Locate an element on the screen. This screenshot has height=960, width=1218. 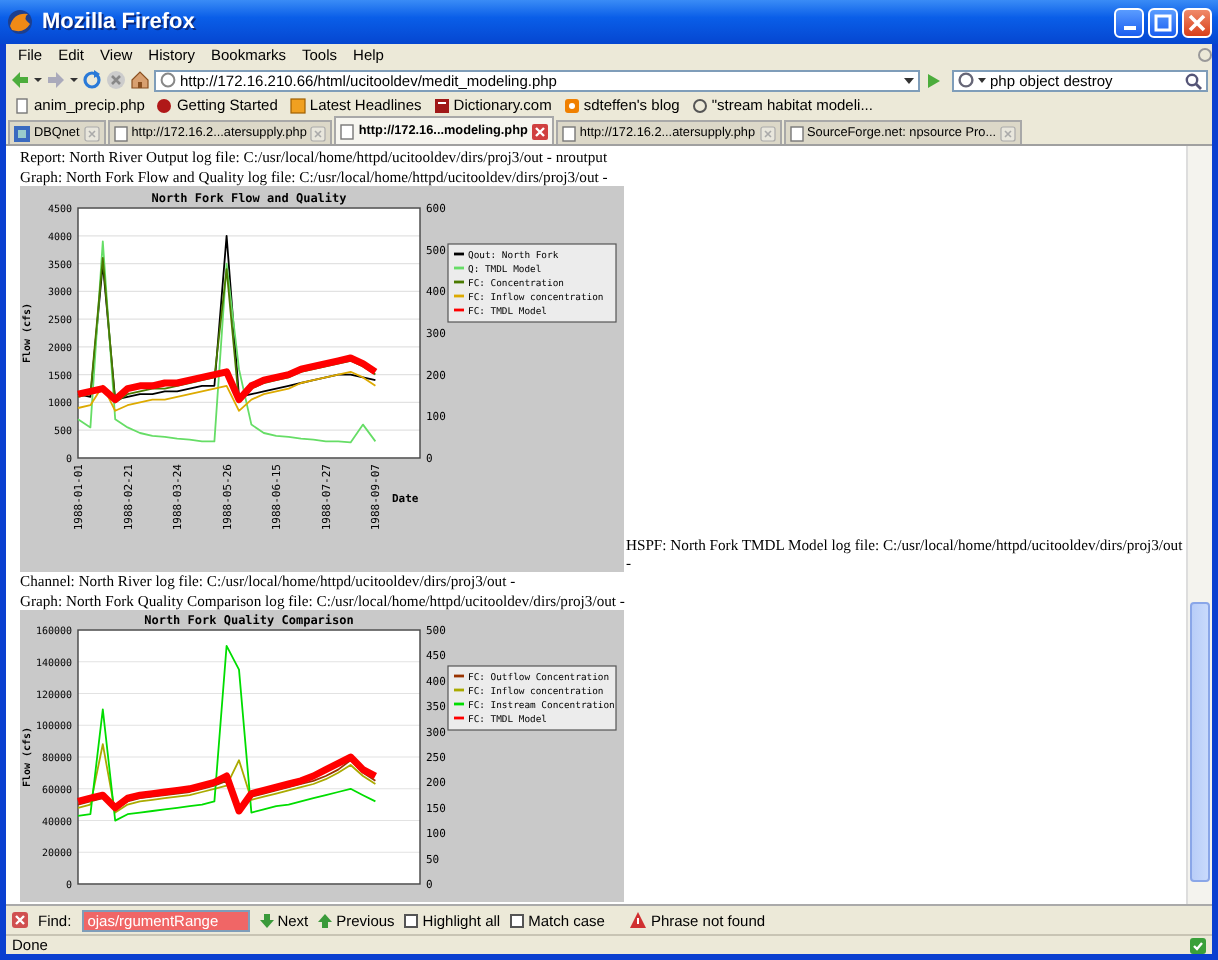
close-icon is located at coordinates (1197, 22).